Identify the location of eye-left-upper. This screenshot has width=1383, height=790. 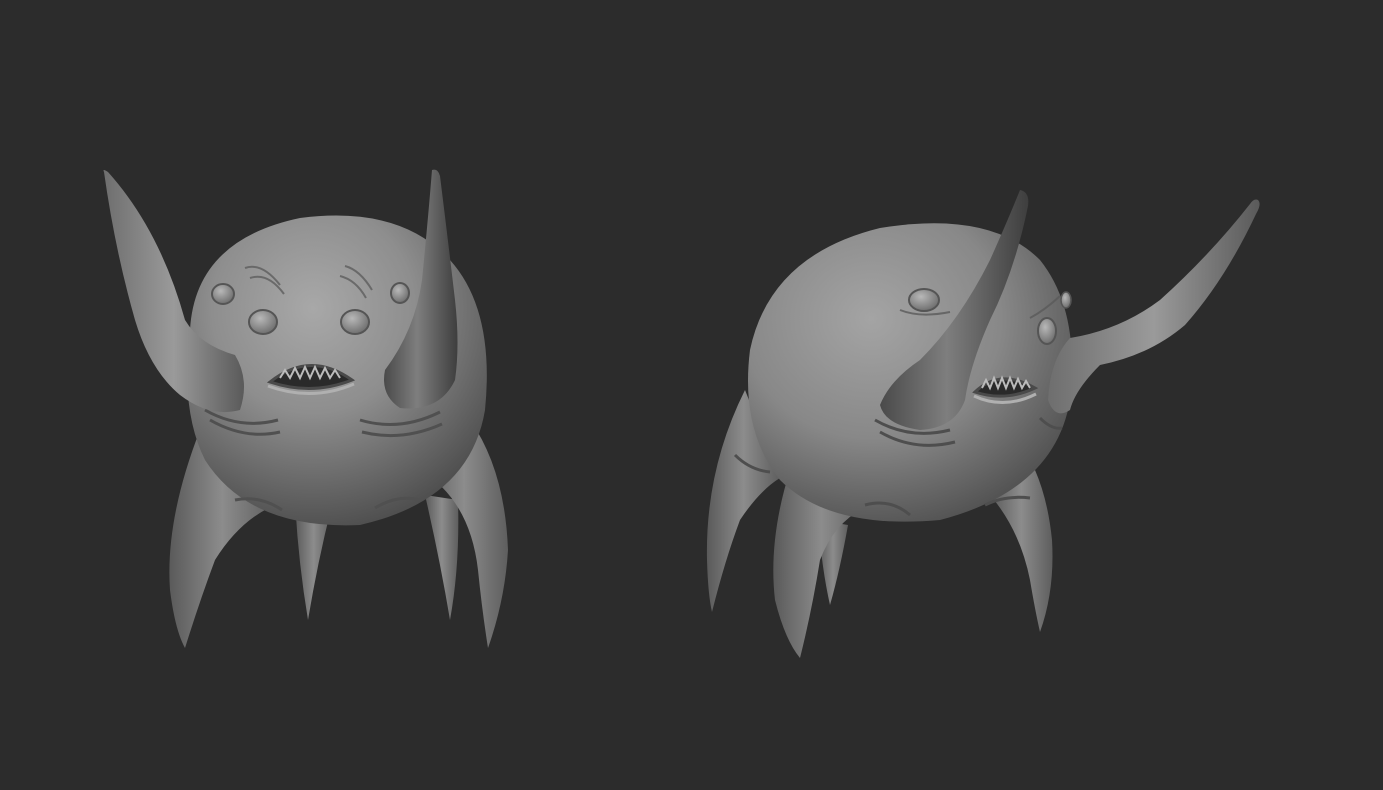
(223, 294).